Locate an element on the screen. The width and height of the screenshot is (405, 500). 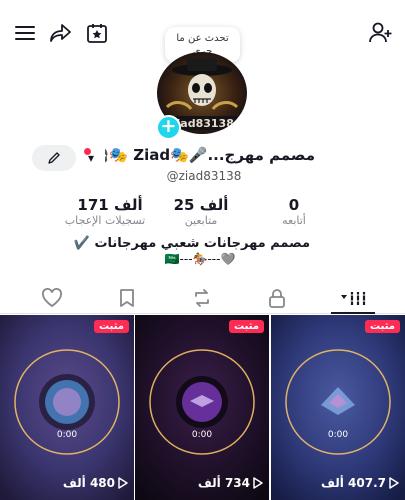
username: @ziad83138 is located at coordinates (204, 176).